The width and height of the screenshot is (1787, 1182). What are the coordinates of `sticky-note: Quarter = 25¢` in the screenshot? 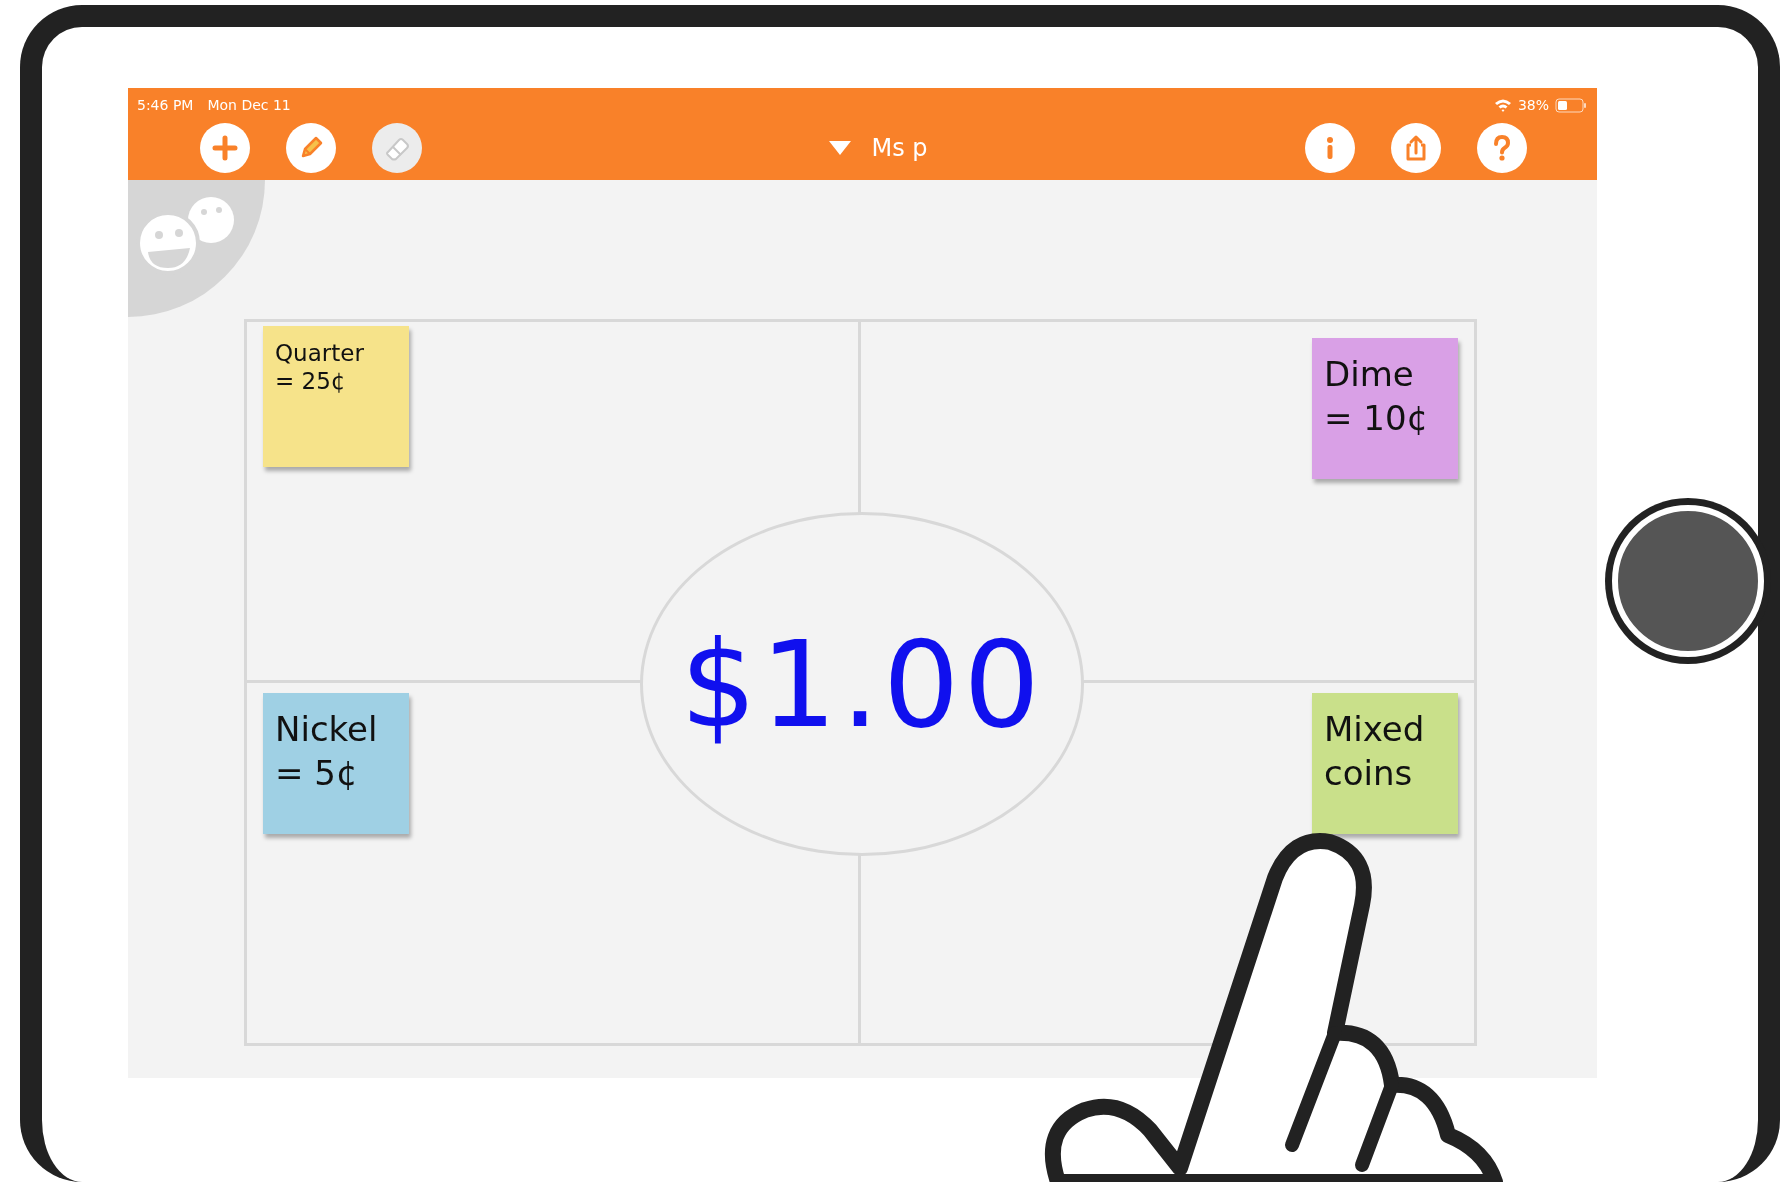 It's located at (336, 396).